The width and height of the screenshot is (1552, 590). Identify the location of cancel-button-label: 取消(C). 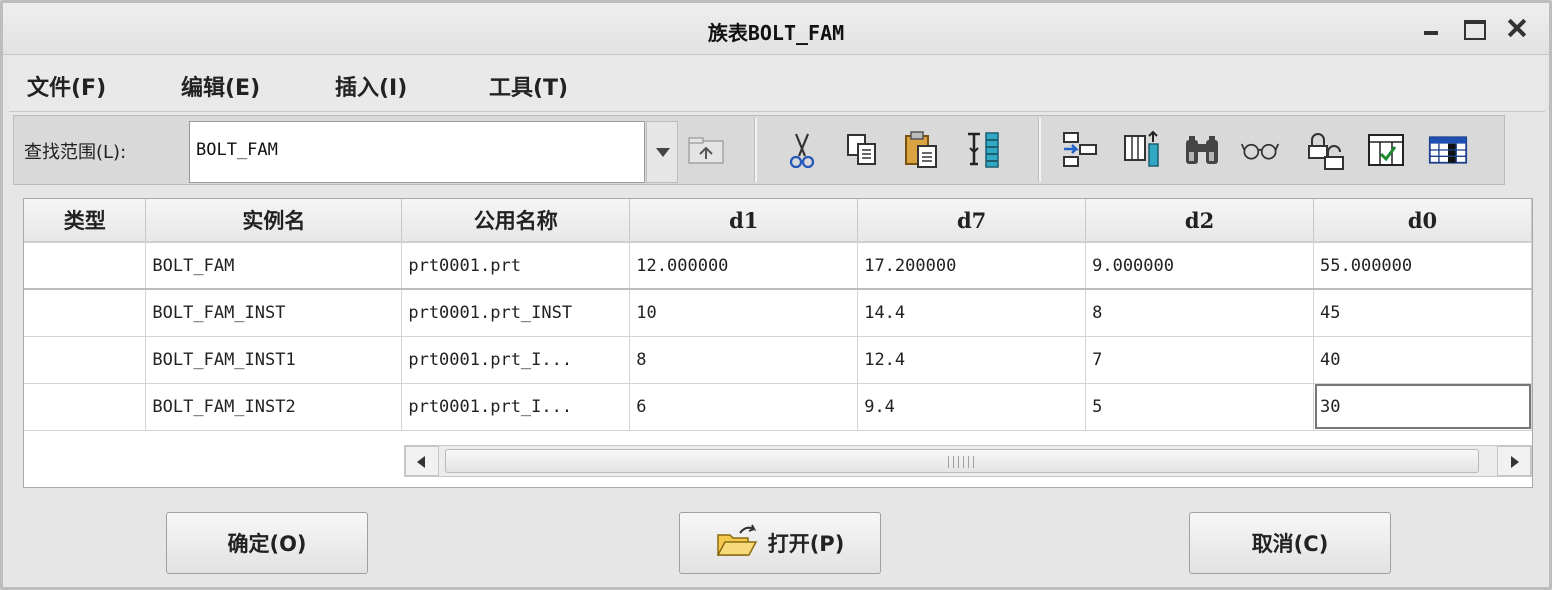
(1290, 544).